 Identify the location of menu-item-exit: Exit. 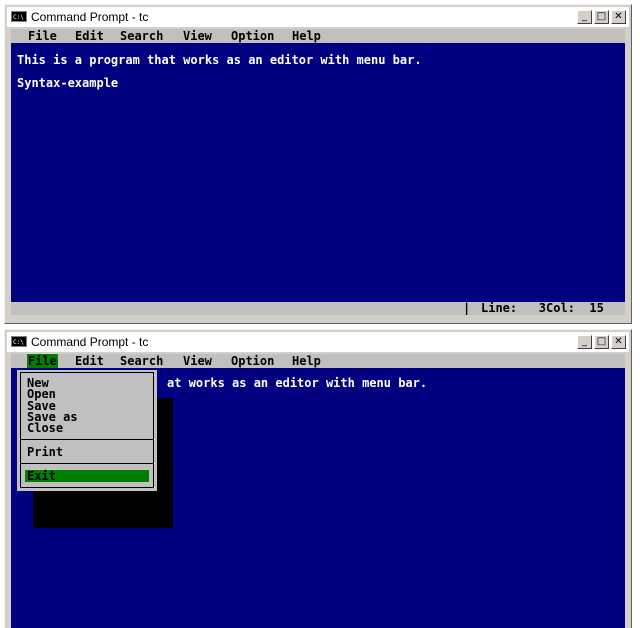
(87, 476).